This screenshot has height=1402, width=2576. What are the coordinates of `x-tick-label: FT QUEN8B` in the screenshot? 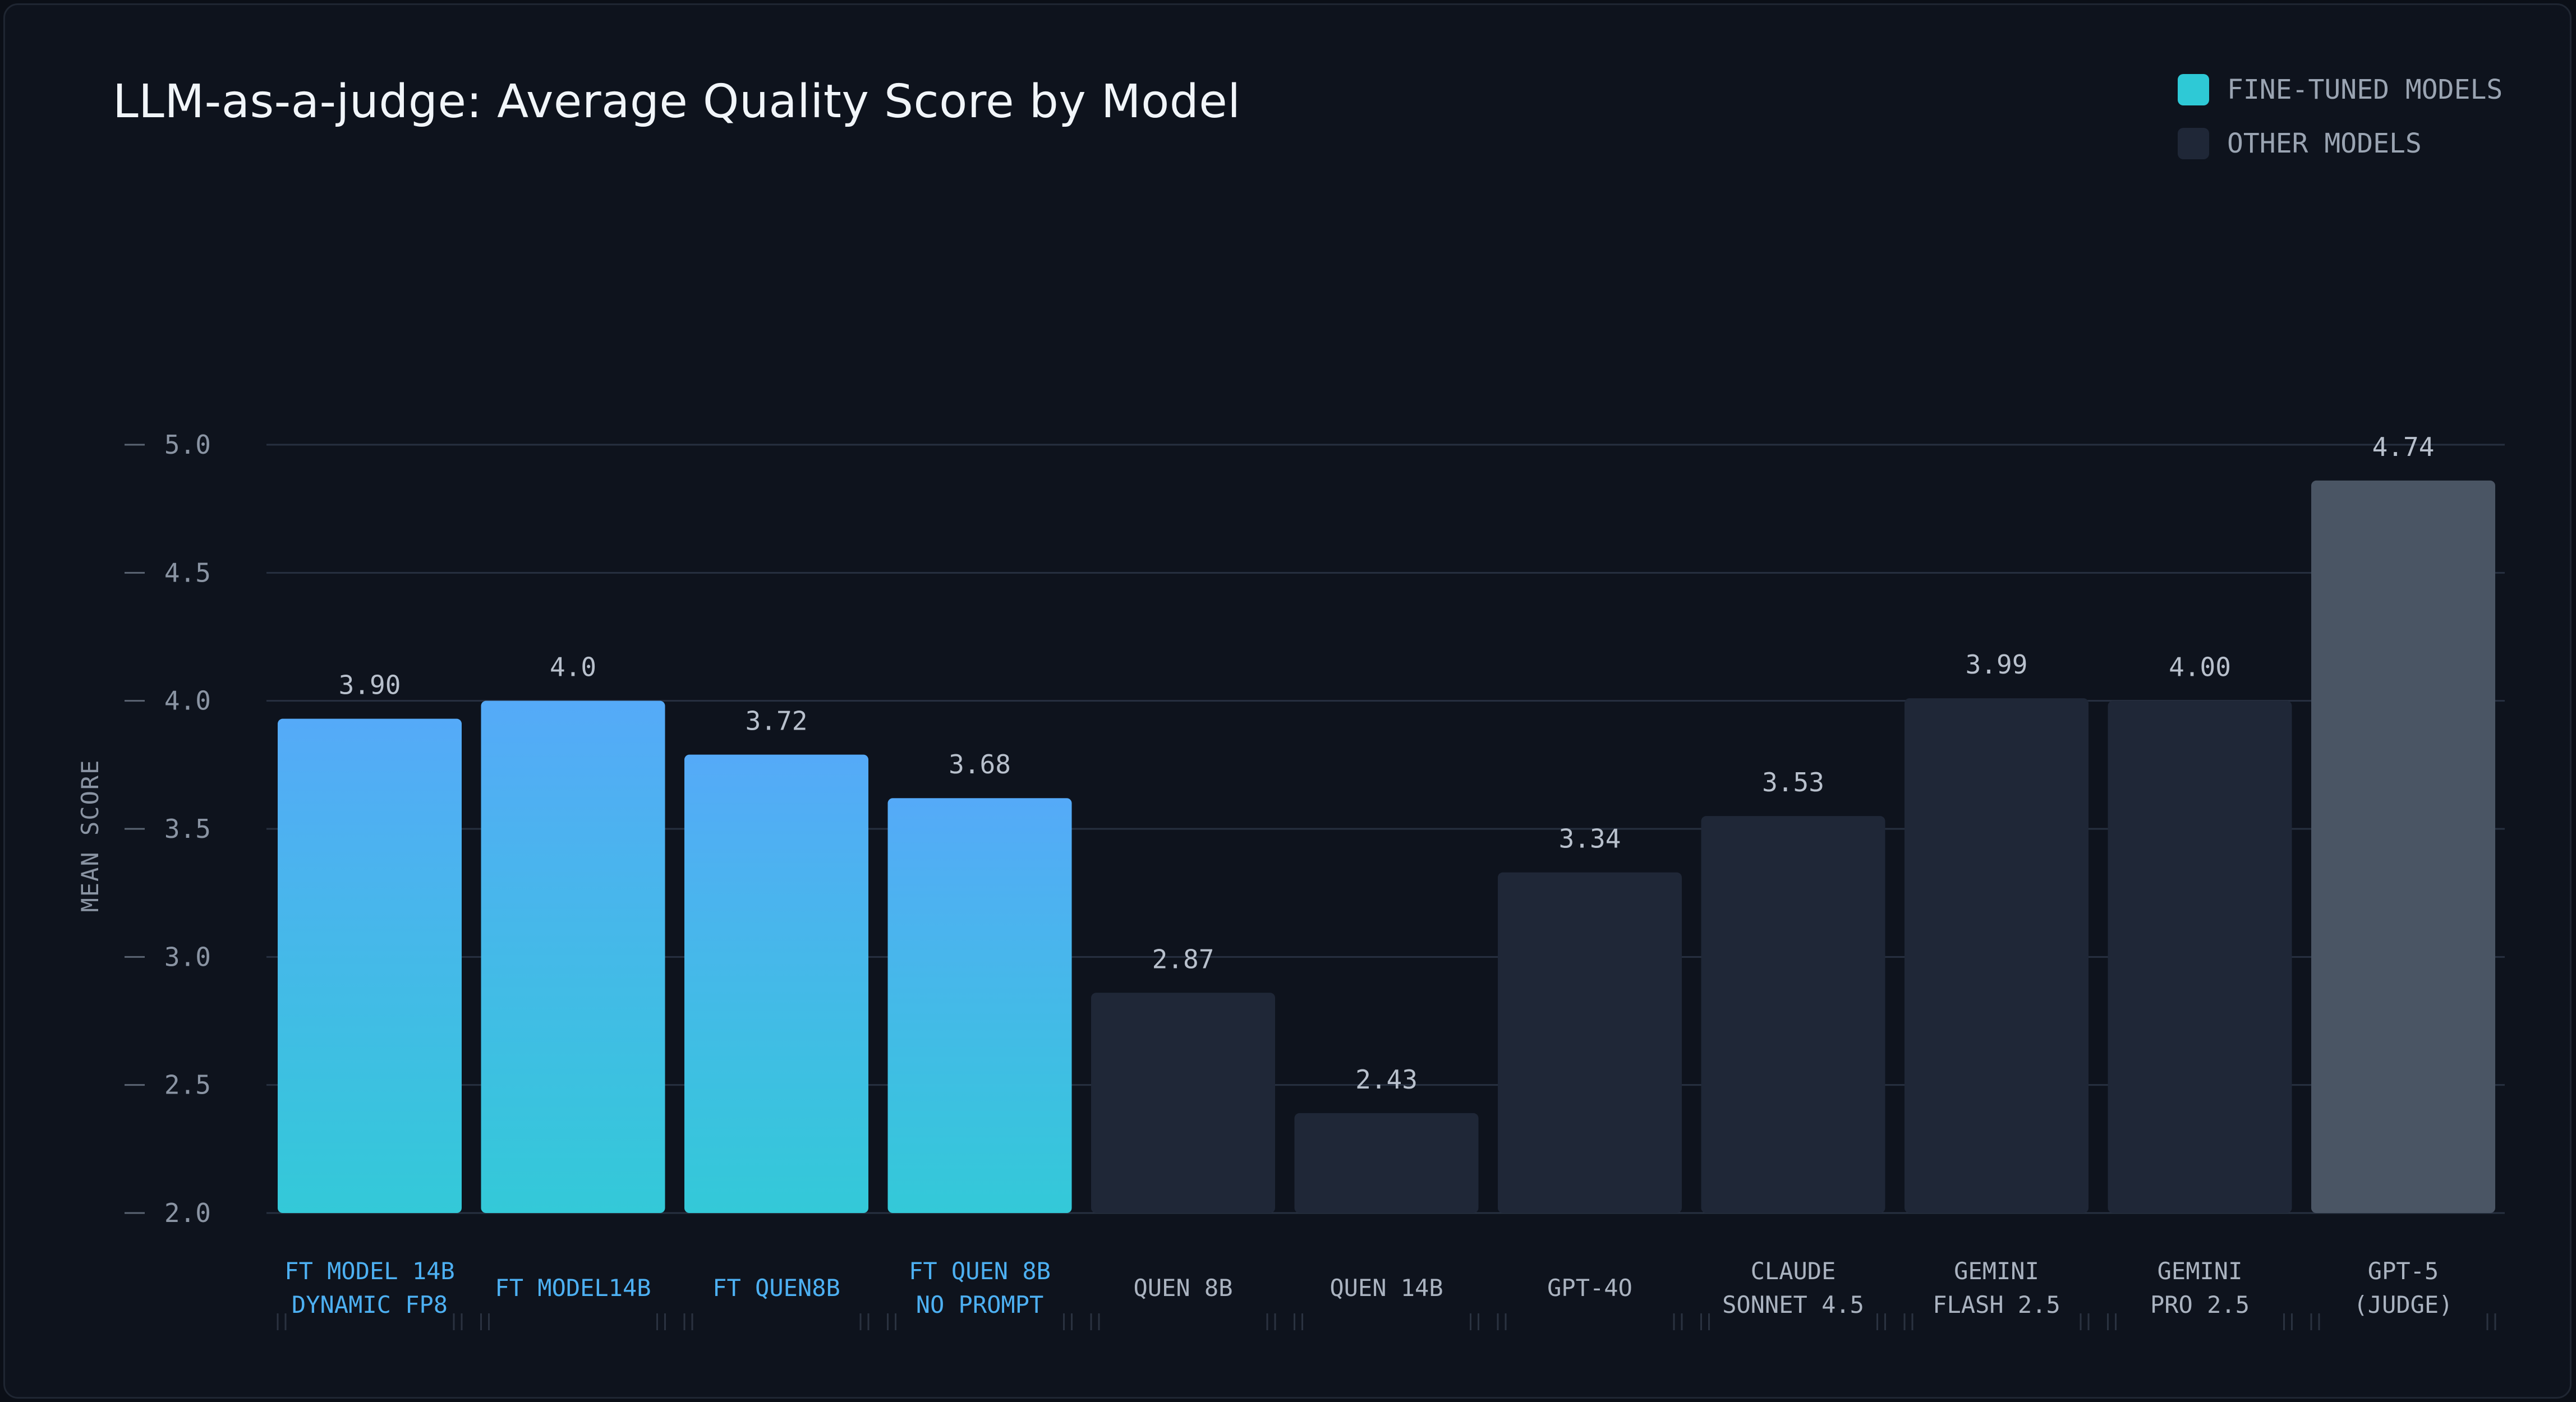 It's located at (776, 1288).